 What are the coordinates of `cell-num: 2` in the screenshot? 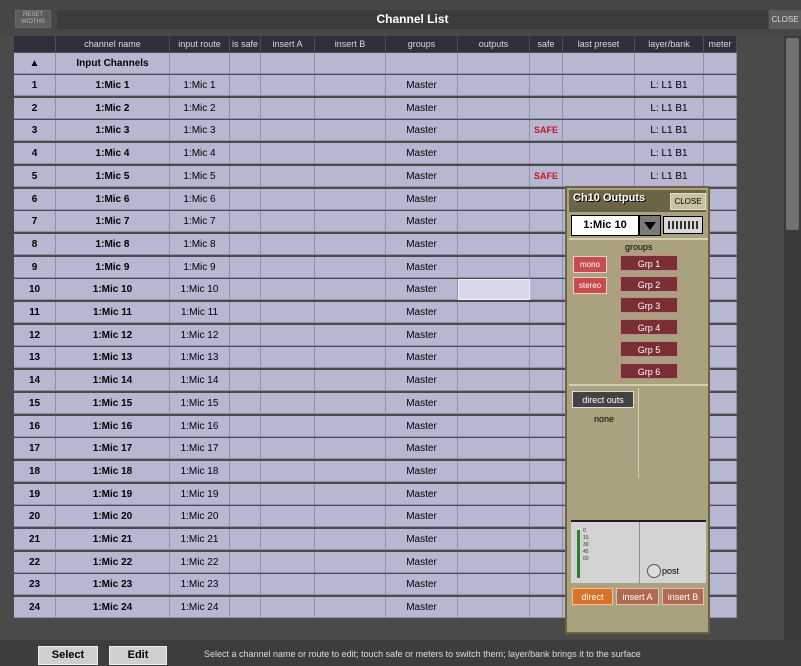 It's located at (35, 108).